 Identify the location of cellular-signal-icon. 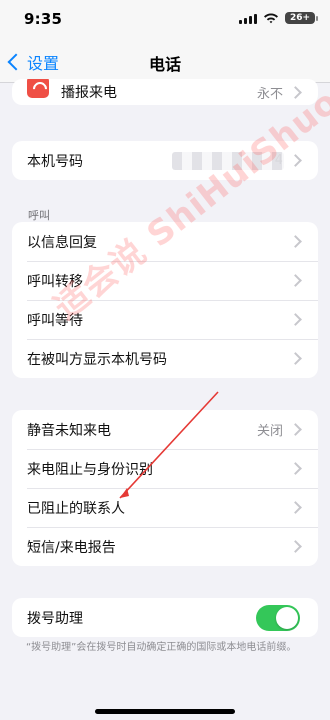
(248, 18).